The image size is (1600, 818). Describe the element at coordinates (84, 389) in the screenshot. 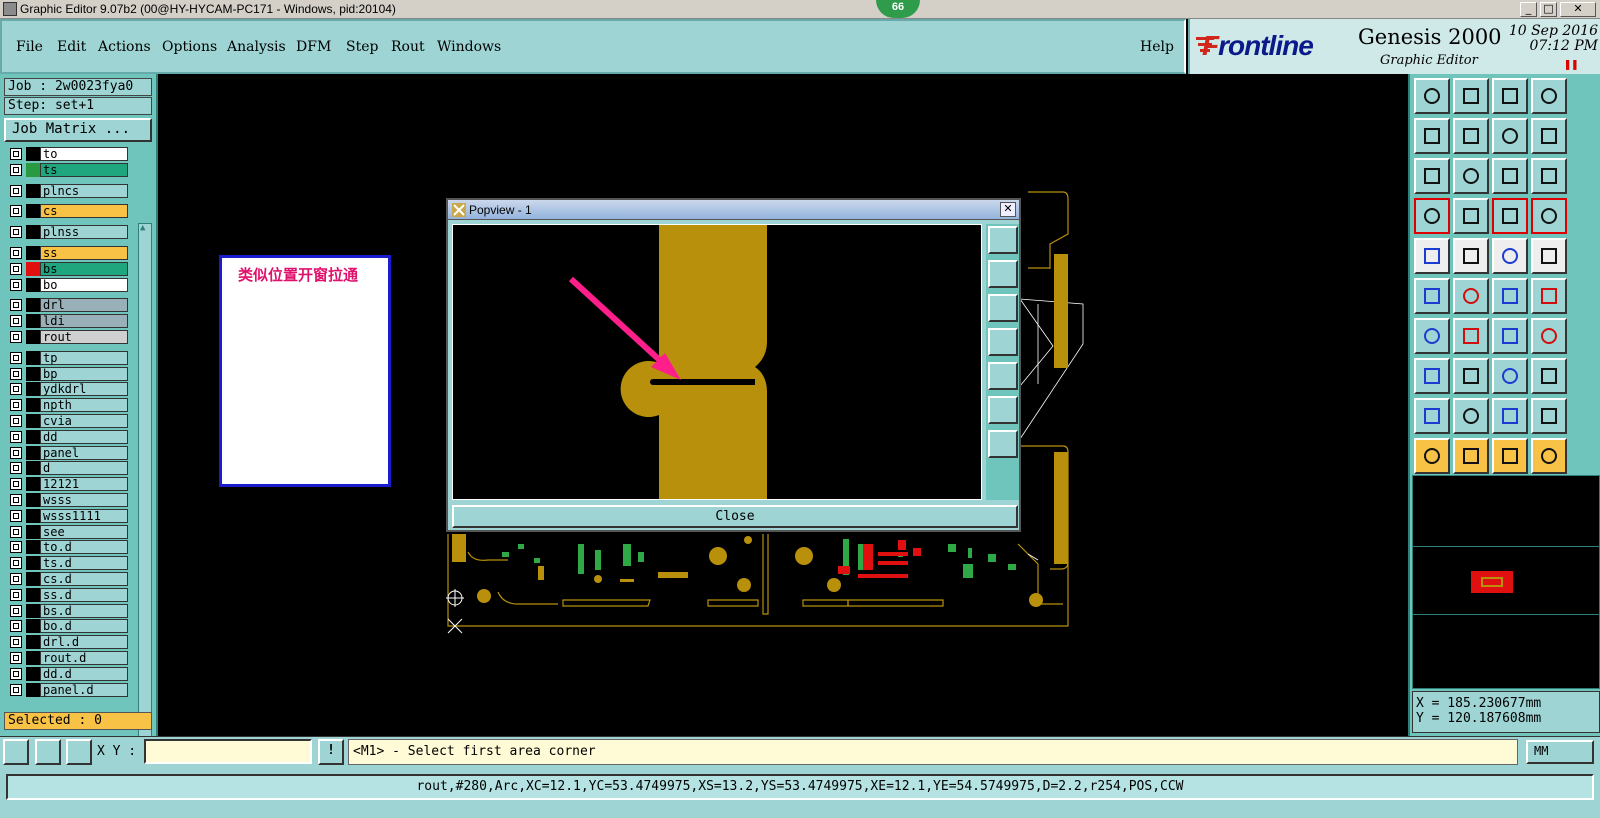

I see `layer-name: ydkdrl` at that location.